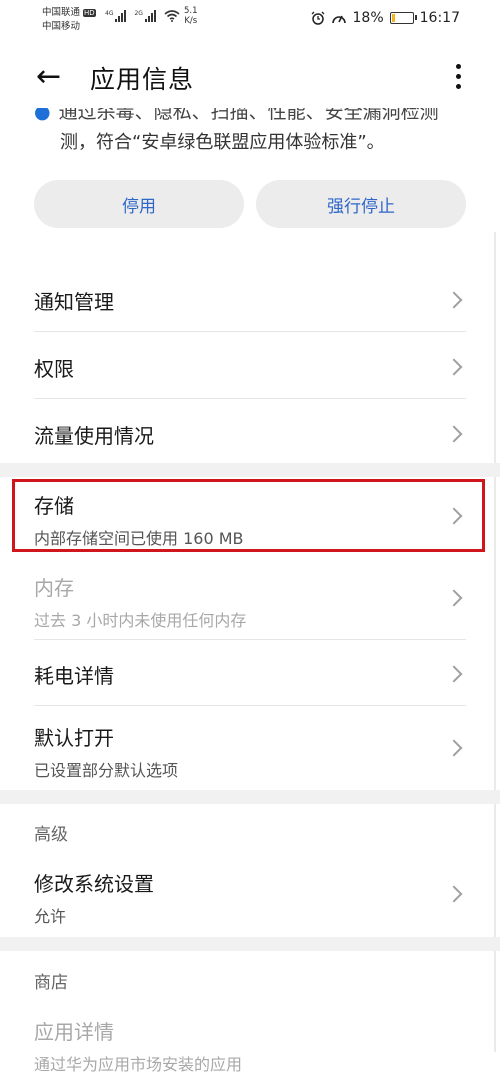 This screenshot has height=1084, width=500. Describe the element at coordinates (145, 16) in the screenshot. I see `signal-icon: 2G` at that location.